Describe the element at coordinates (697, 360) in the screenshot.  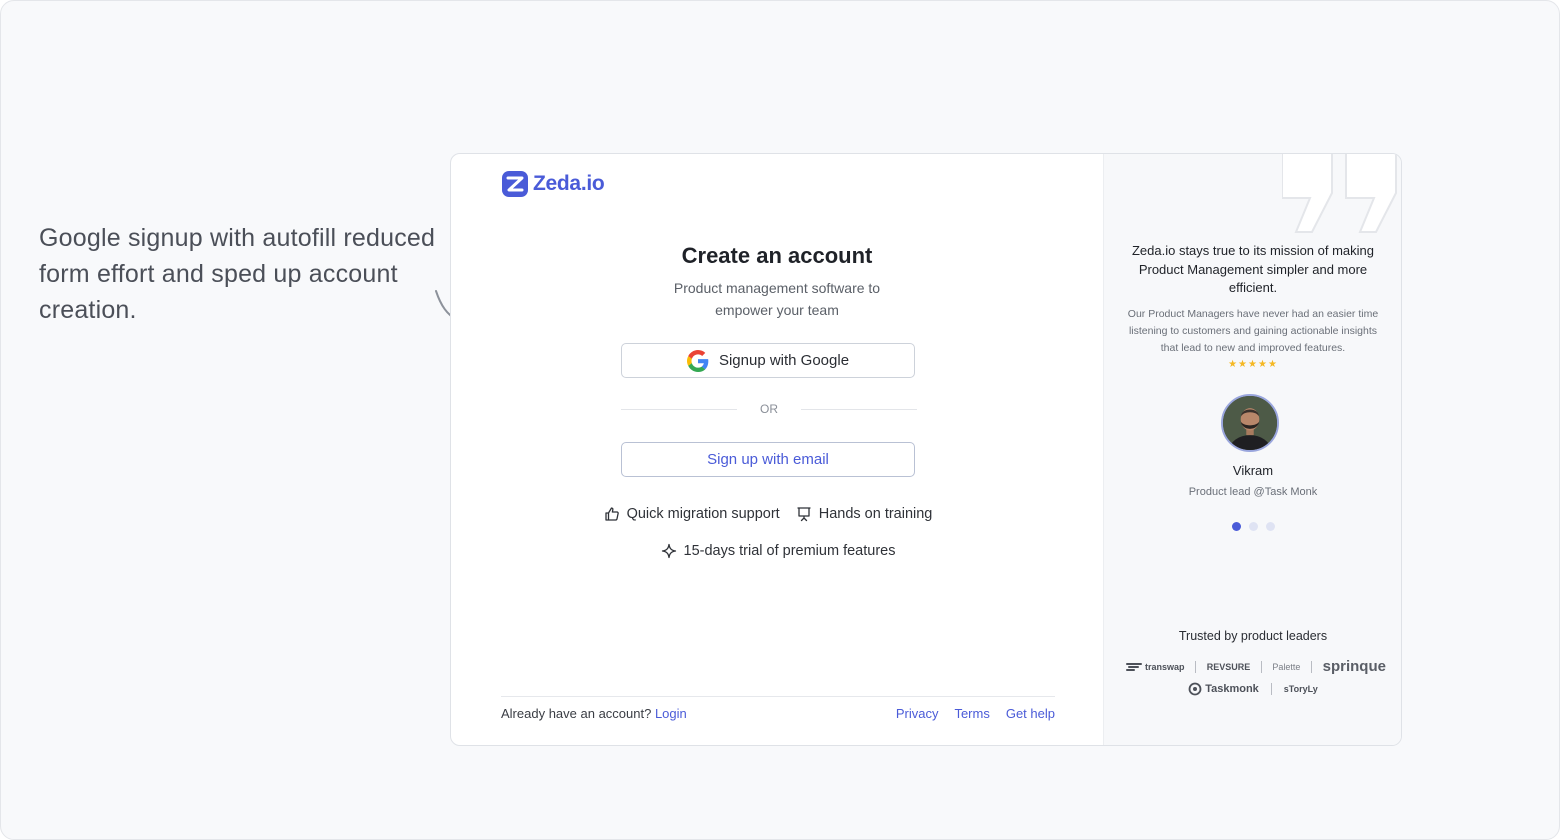
I see `google-icon` at that location.